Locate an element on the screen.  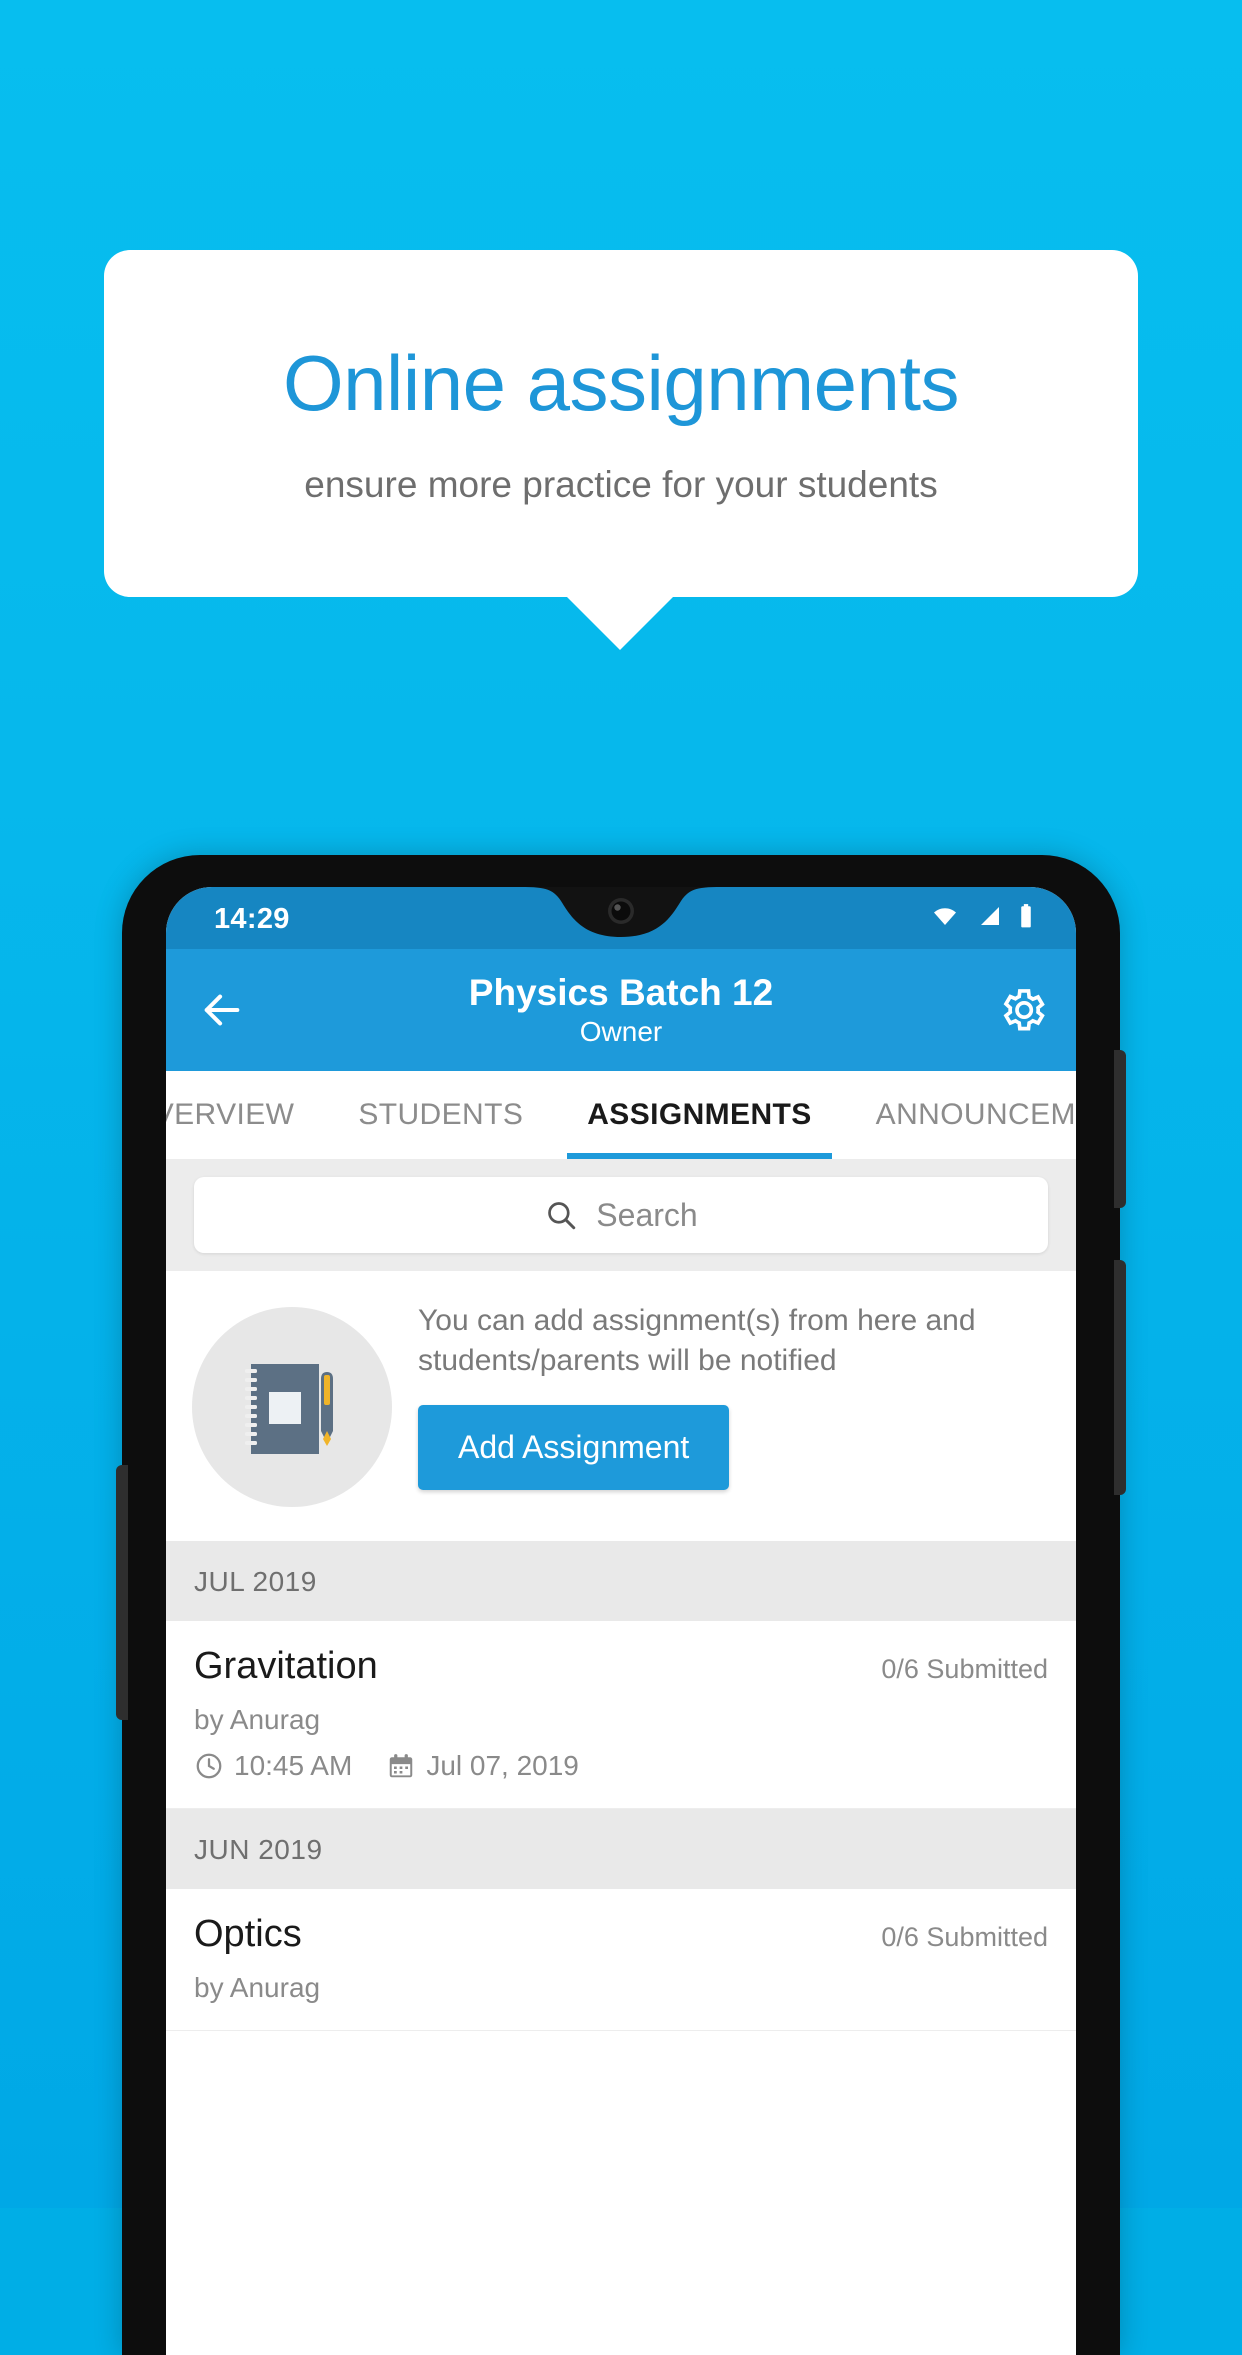
search-area: Search is located at coordinates (621, 1215).